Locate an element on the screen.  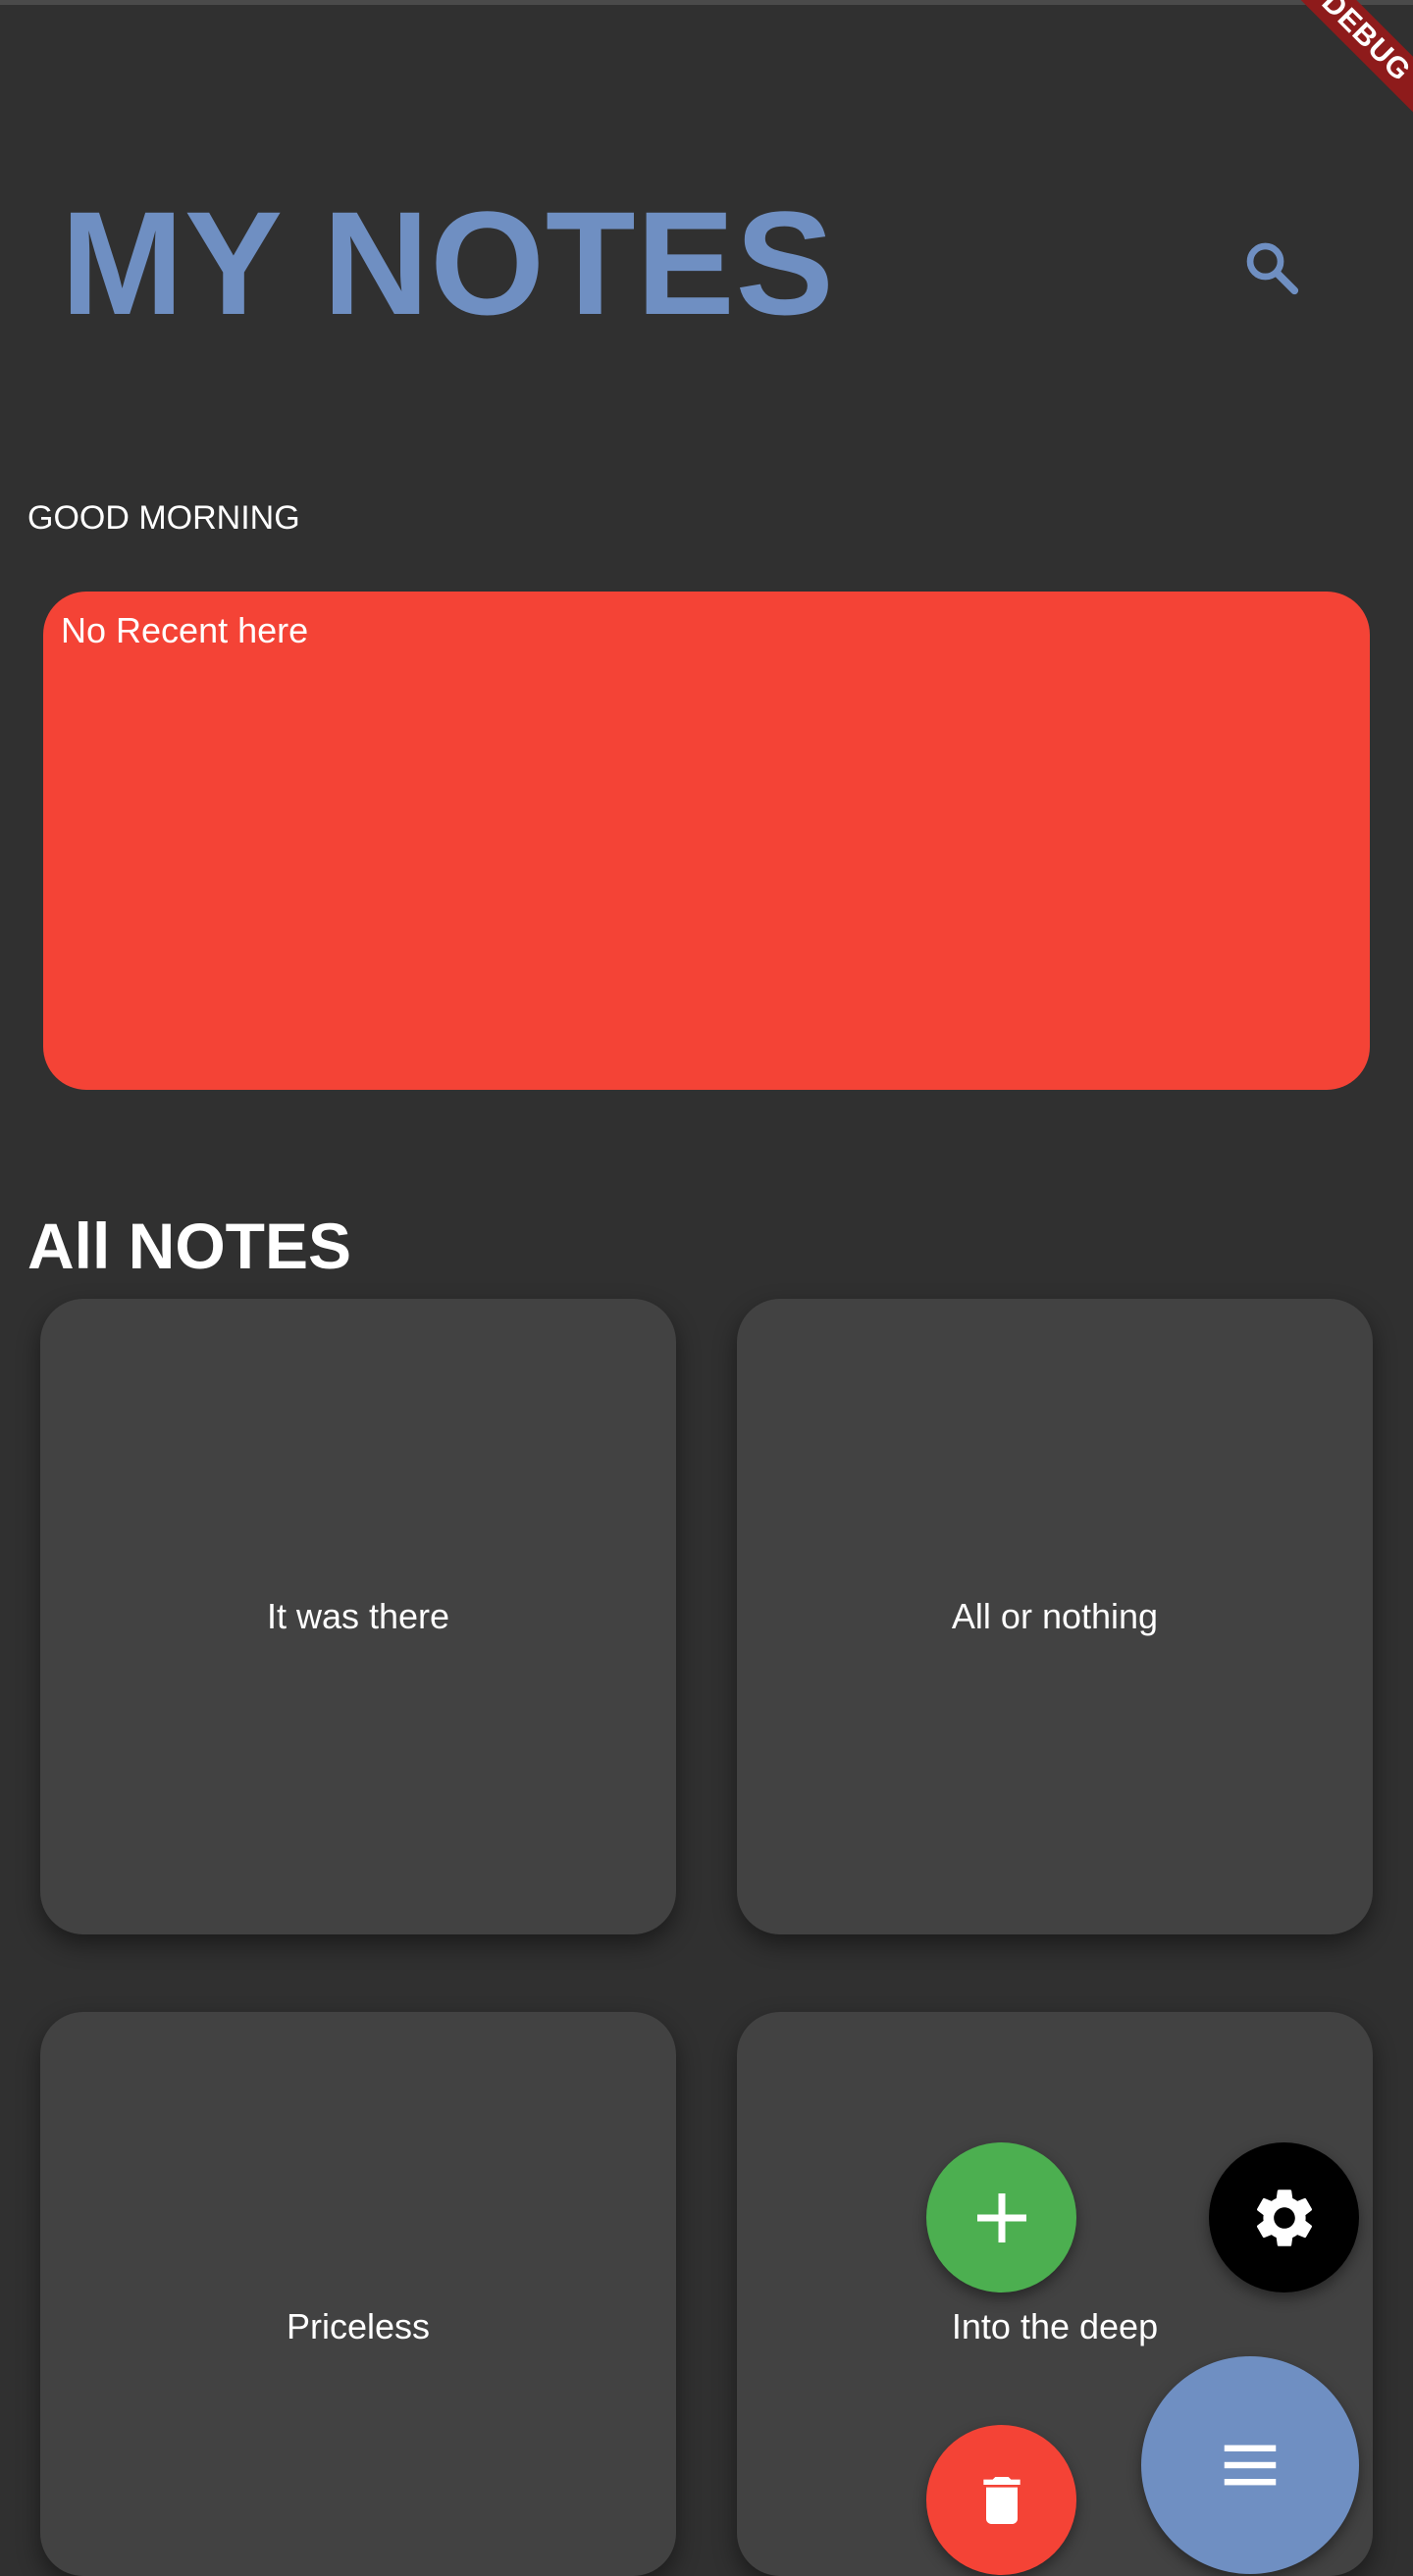
note-card: It was there is located at coordinates (358, 1616).